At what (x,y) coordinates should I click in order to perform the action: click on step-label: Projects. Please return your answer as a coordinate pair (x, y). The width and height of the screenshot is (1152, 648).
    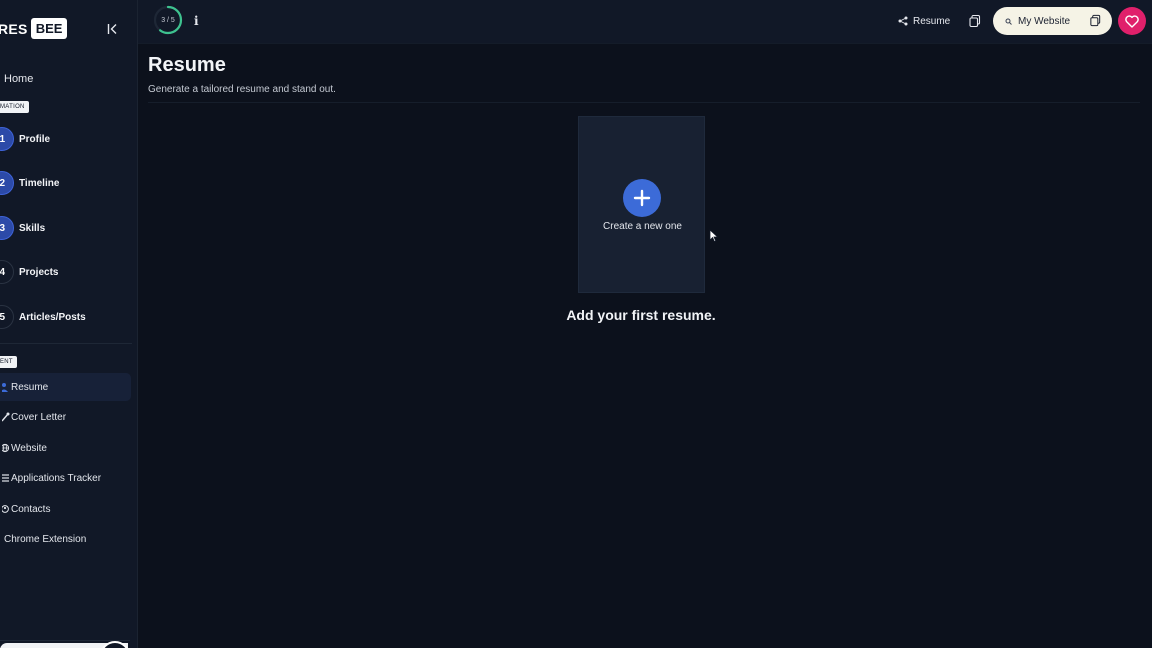
    Looking at the image, I should click on (39, 272).